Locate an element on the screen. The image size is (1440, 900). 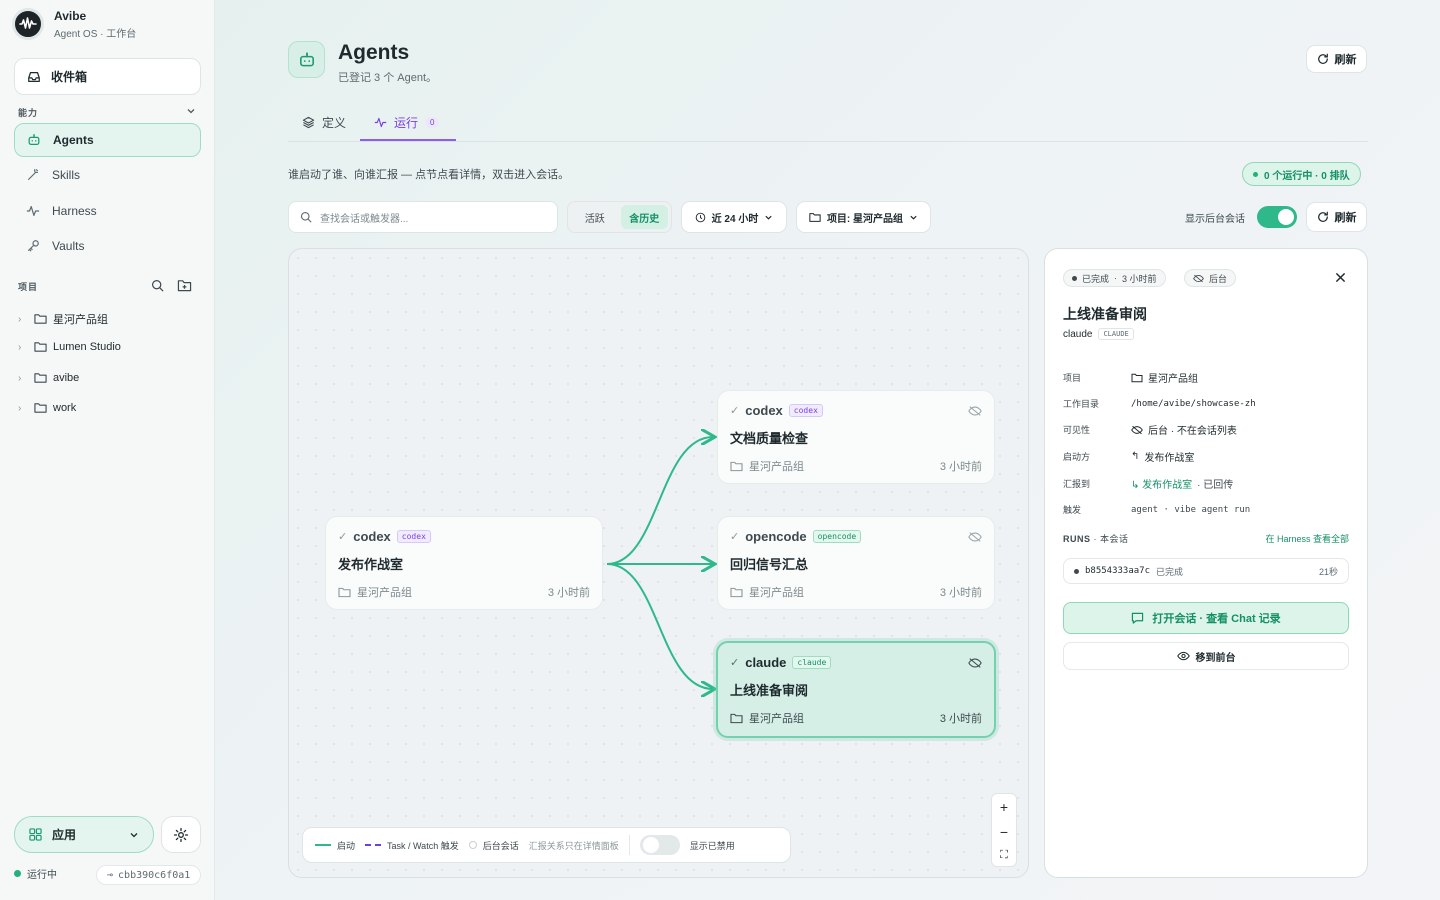
node-tag: codex is located at coordinates (805, 410).